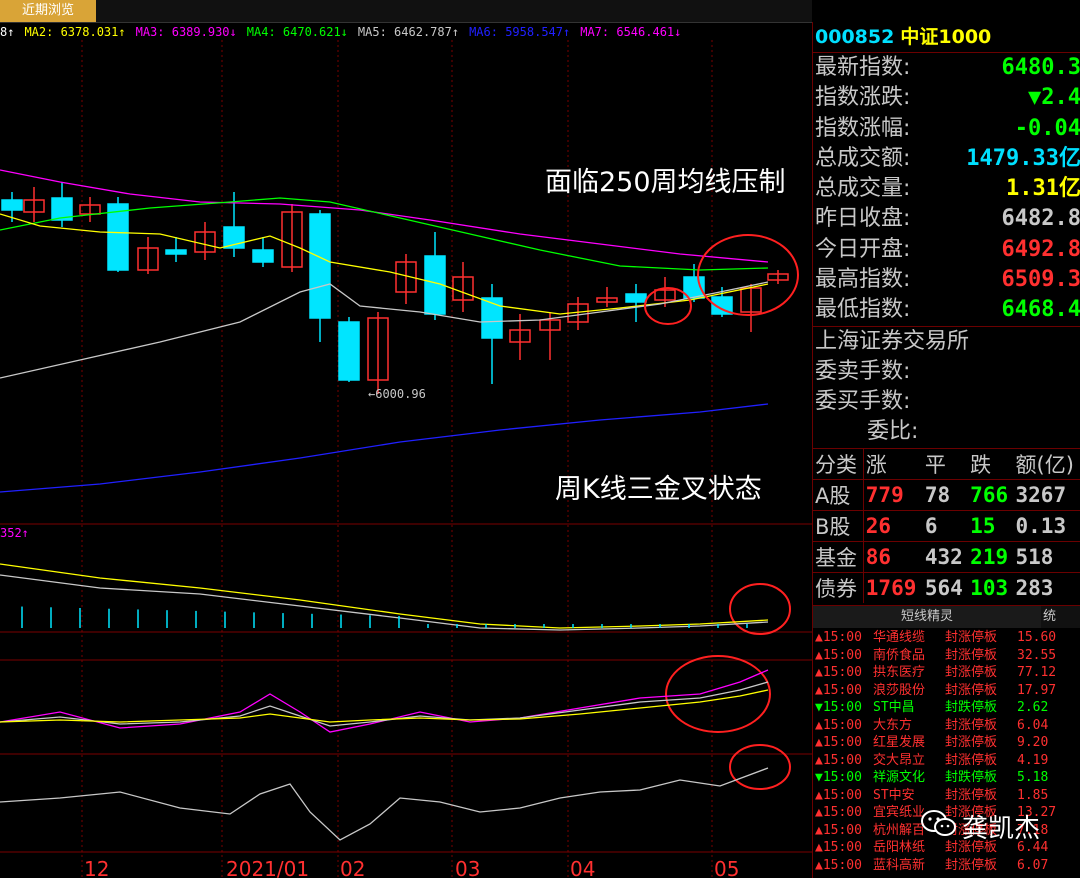 This screenshot has height=878, width=1080. Describe the element at coordinates (467, 867) in the screenshot. I see `x-axis-label: 03` at that location.